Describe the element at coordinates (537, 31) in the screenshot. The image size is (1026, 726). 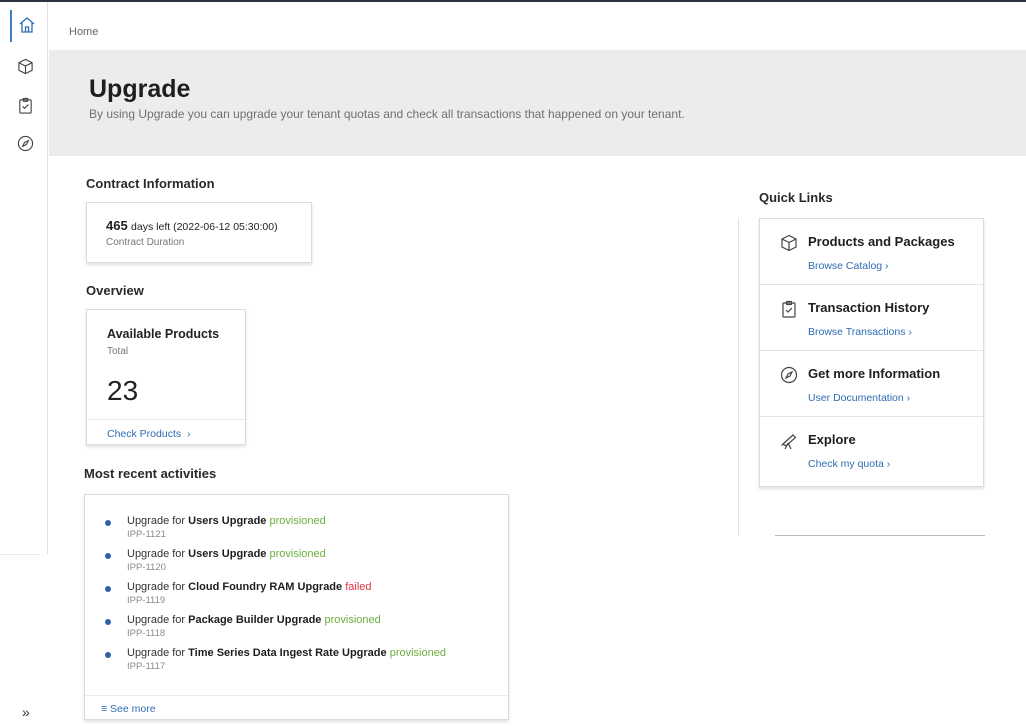
I see `breadcrumb-bar: Home` at that location.